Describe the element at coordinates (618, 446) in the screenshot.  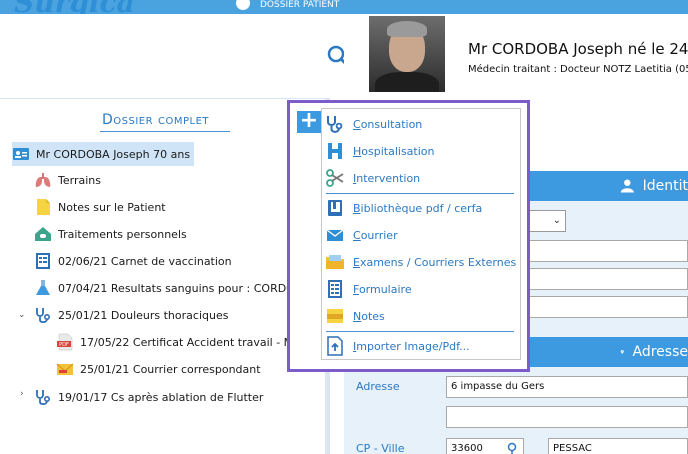
I see `city-input: PESSAC` at that location.